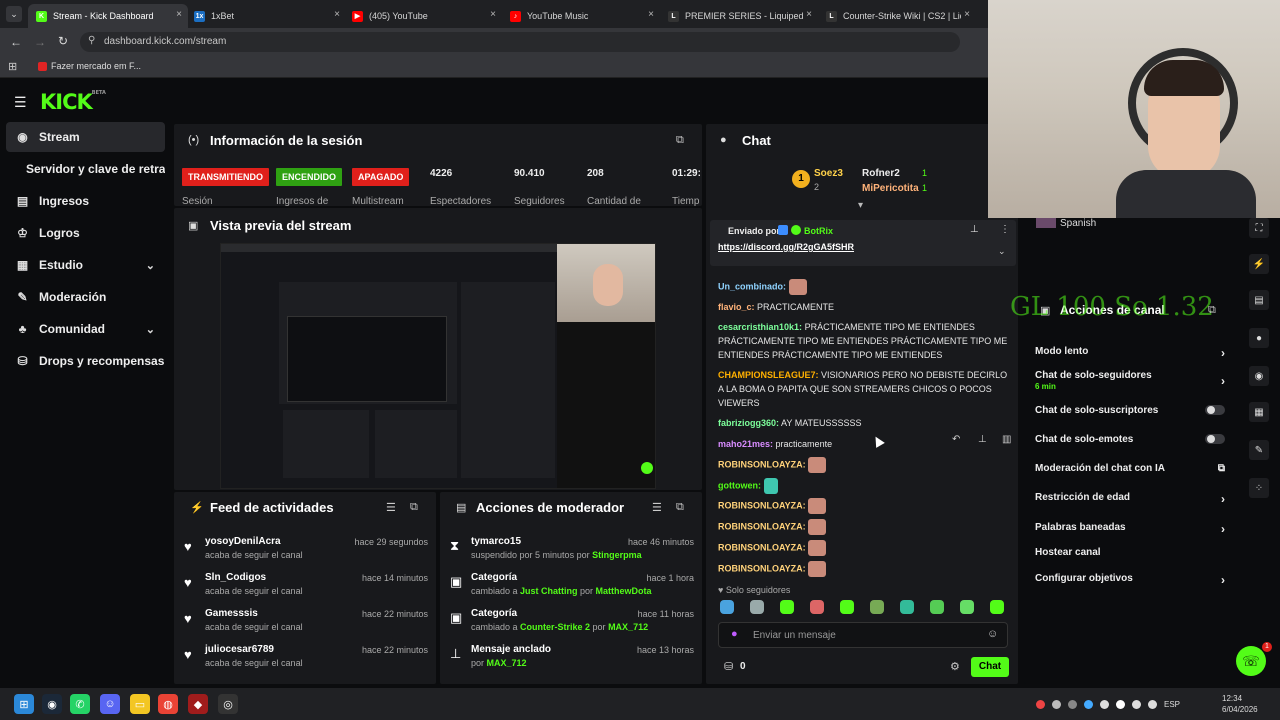 This screenshot has width=1280, height=720. Describe the element at coordinates (1259, 300) in the screenshot. I see `document-icon: ▤` at that location.